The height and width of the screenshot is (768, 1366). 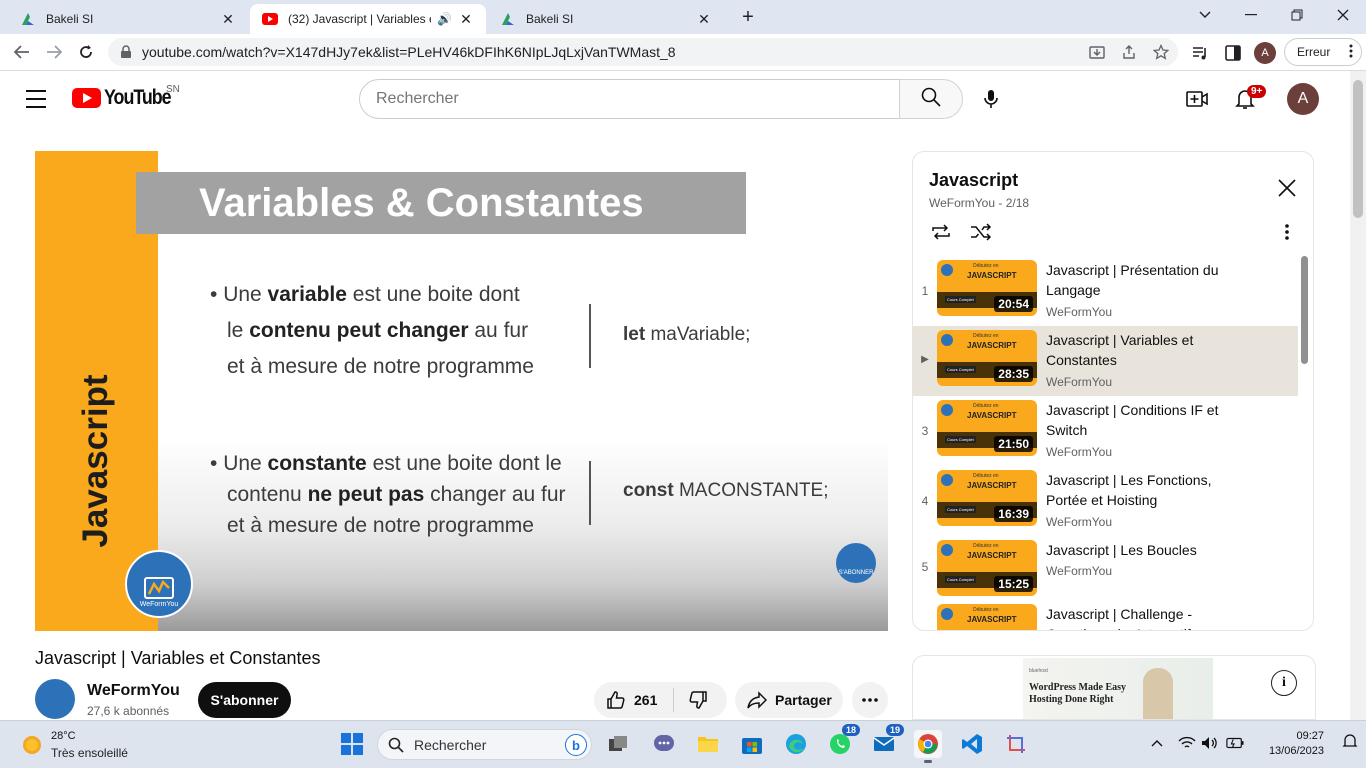 I want to click on weather-temperature: 28°C, so click(x=63, y=736).